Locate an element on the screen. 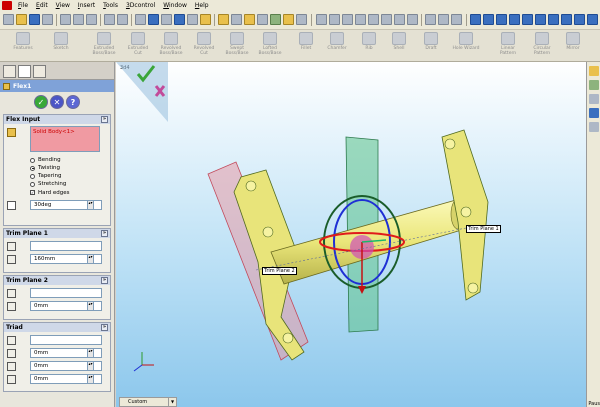 The image size is (600, 407). shell-button: Shell is located at coordinates (399, 41).